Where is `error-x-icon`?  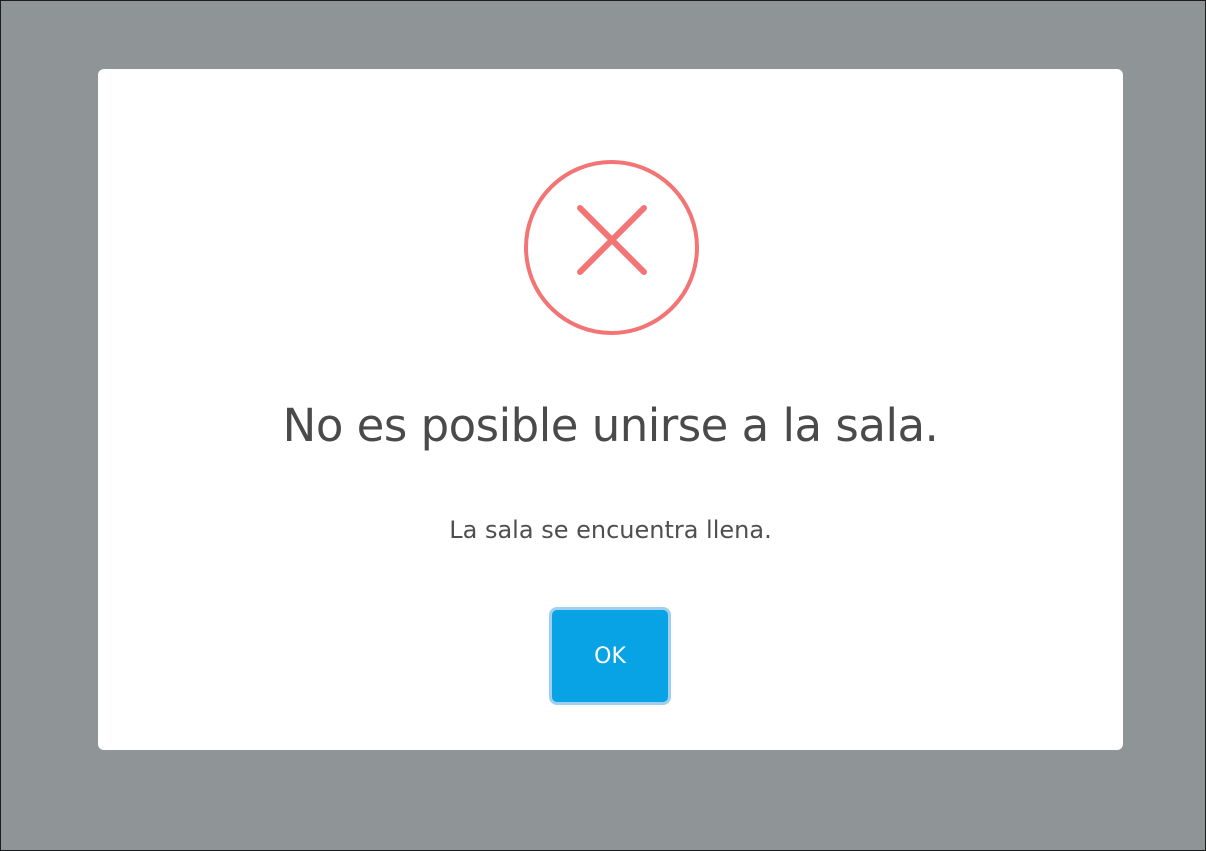 error-x-icon is located at coordinates (611, 247).